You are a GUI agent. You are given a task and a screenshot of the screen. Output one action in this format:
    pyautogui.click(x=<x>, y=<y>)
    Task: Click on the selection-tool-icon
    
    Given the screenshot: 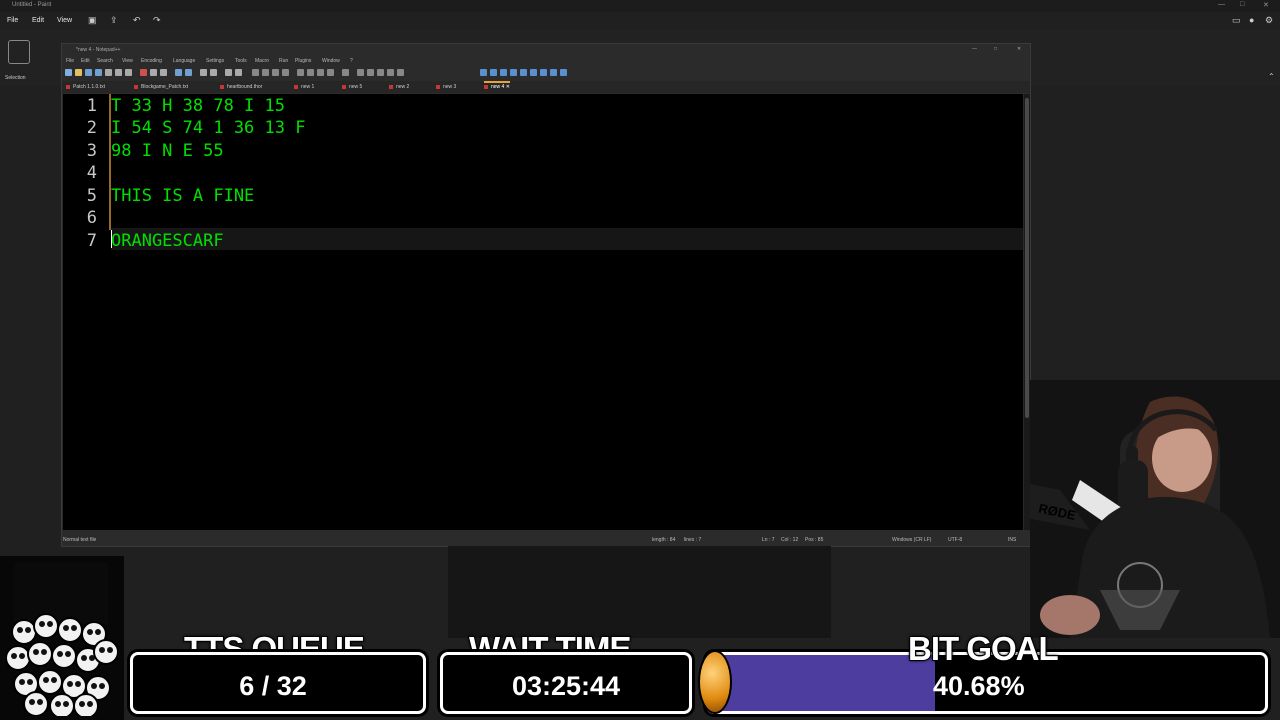 What is the action you would take?
    pyautogui.click(x=19, y=52)
    